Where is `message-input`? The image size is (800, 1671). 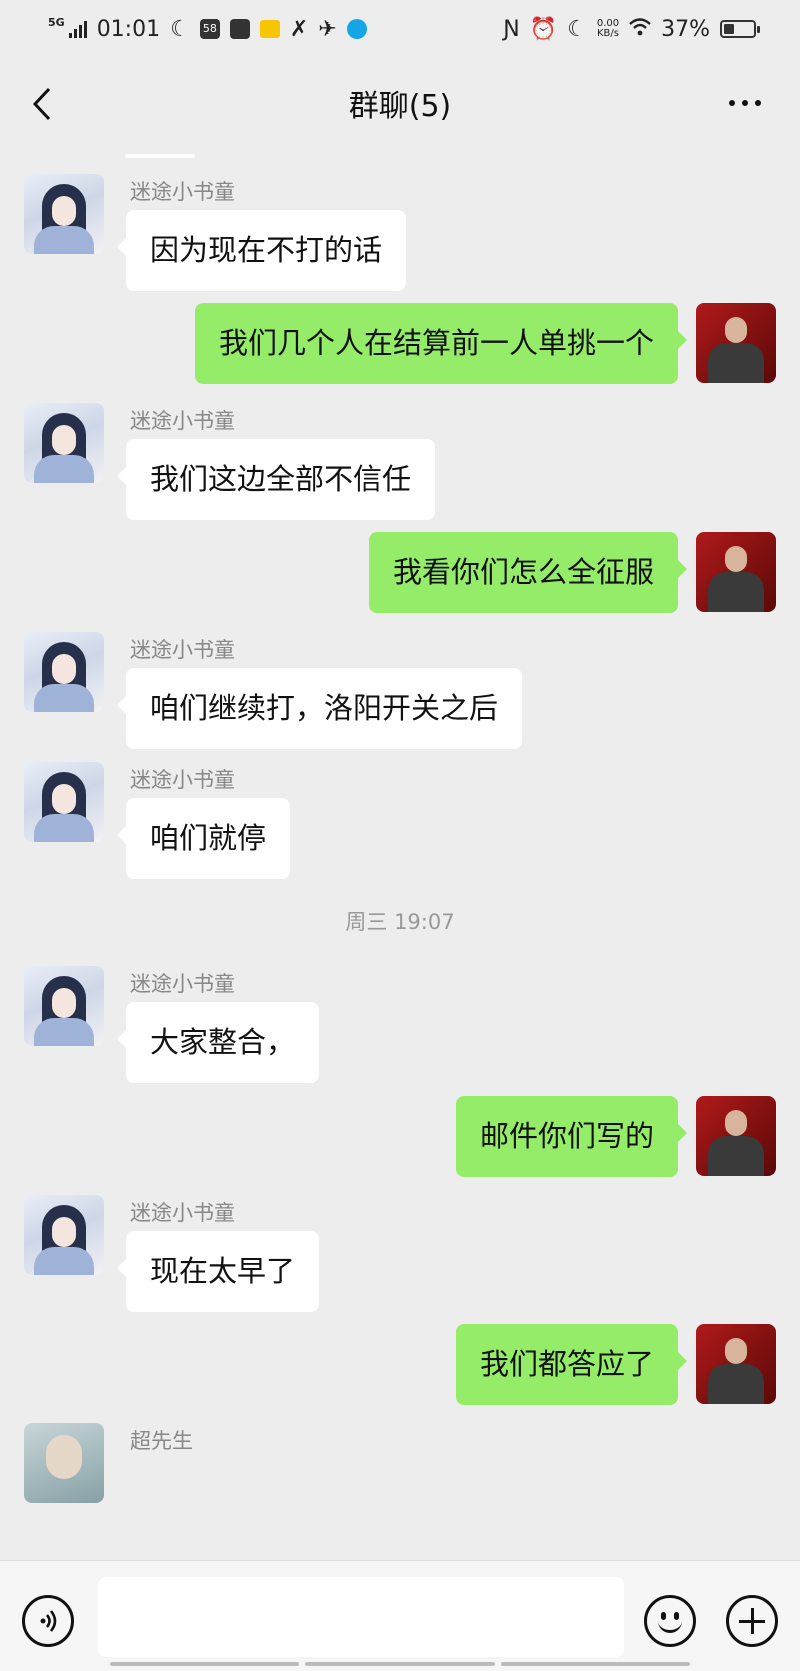
message-input is located at coordinates (361, 1617).